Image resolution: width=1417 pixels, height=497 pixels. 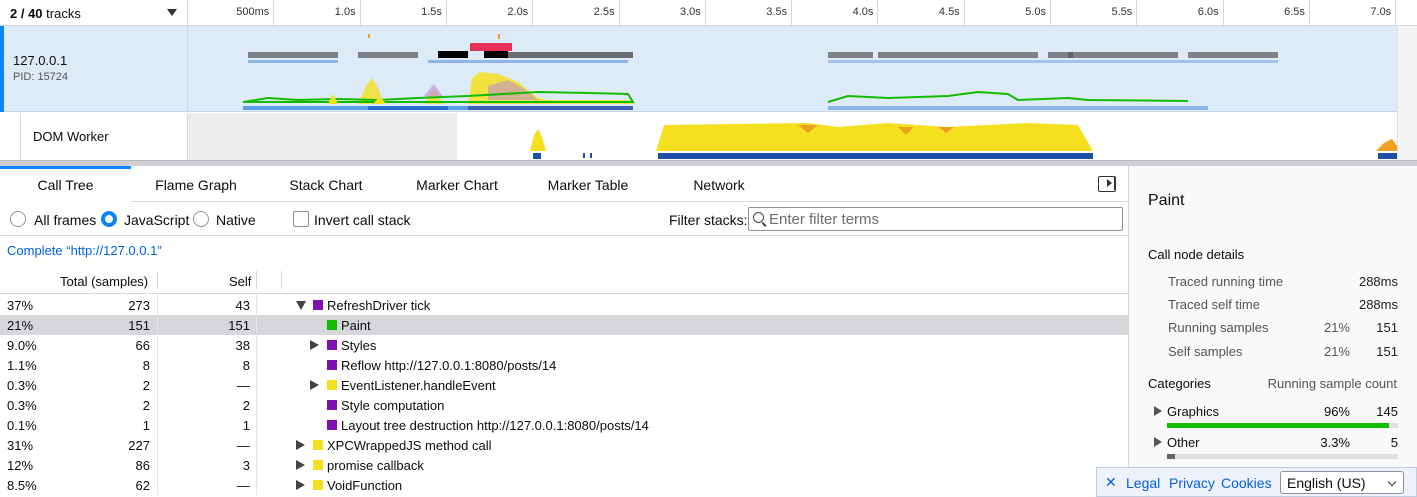 What do you see at coordinates (1407, 93) in the screenshot?
I see `timeline-scrollbar` at bounding box center [1407, 93].